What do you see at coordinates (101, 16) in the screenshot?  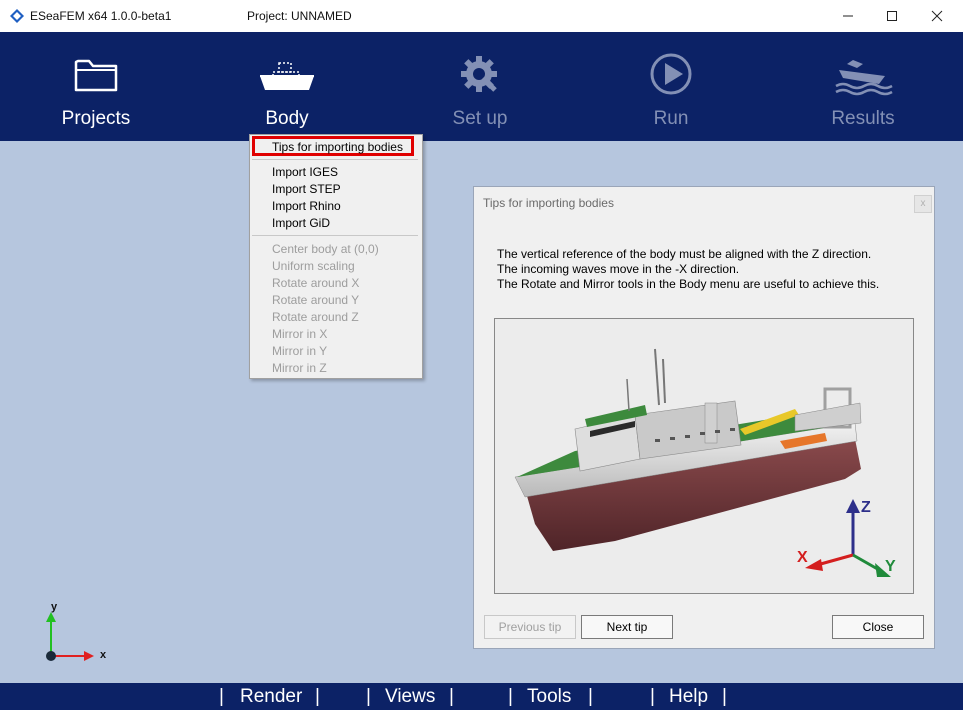 I see `app-title: ESeaFEM x64 1.0.0-beta1` at bounding box center [101, 16].